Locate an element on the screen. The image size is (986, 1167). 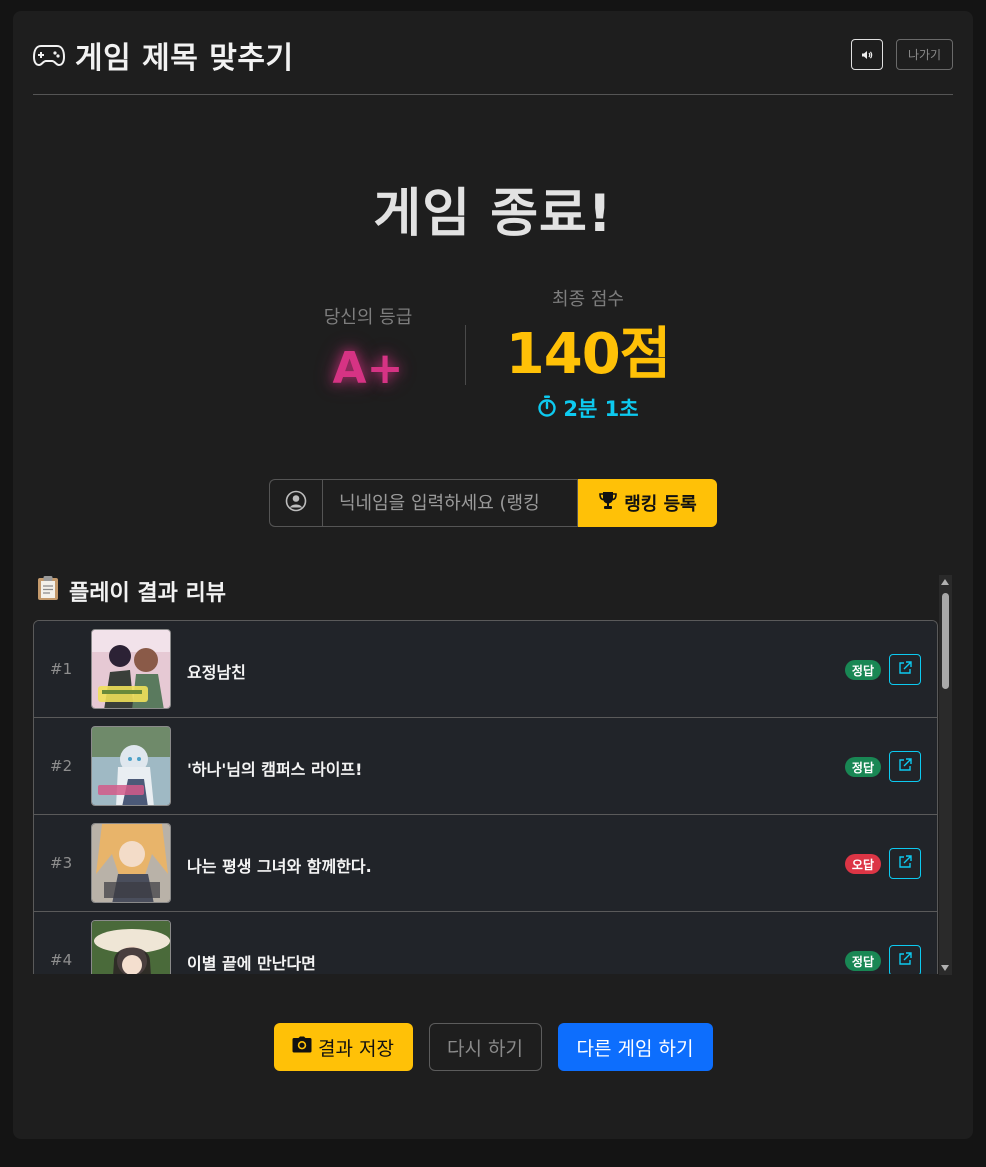
grade-block: 당신의 등급 A+ is located at coordinates (368, 348).